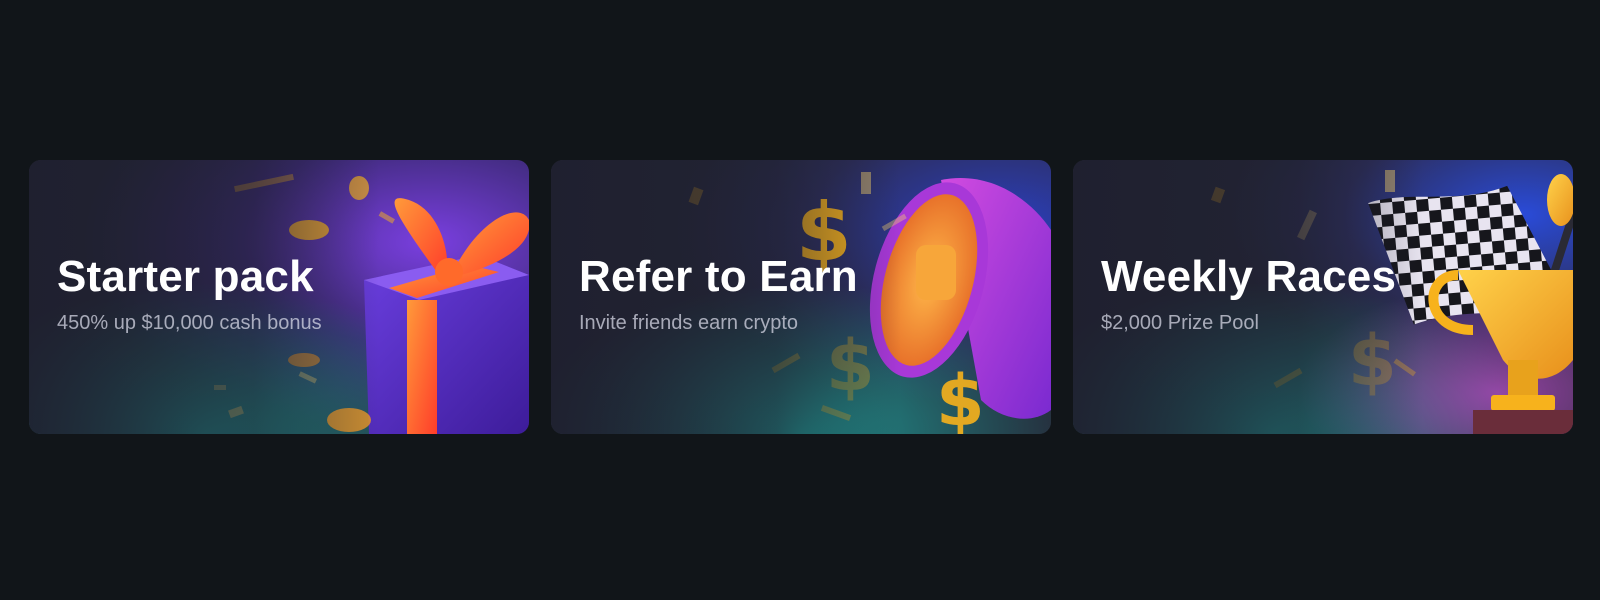 Image resolution: width=1600 pixels, height=600 pixels. I want to click on promo-card-weekly-races: $ Weekly Races $2,000 Prize Pool, so click(1323, 297).